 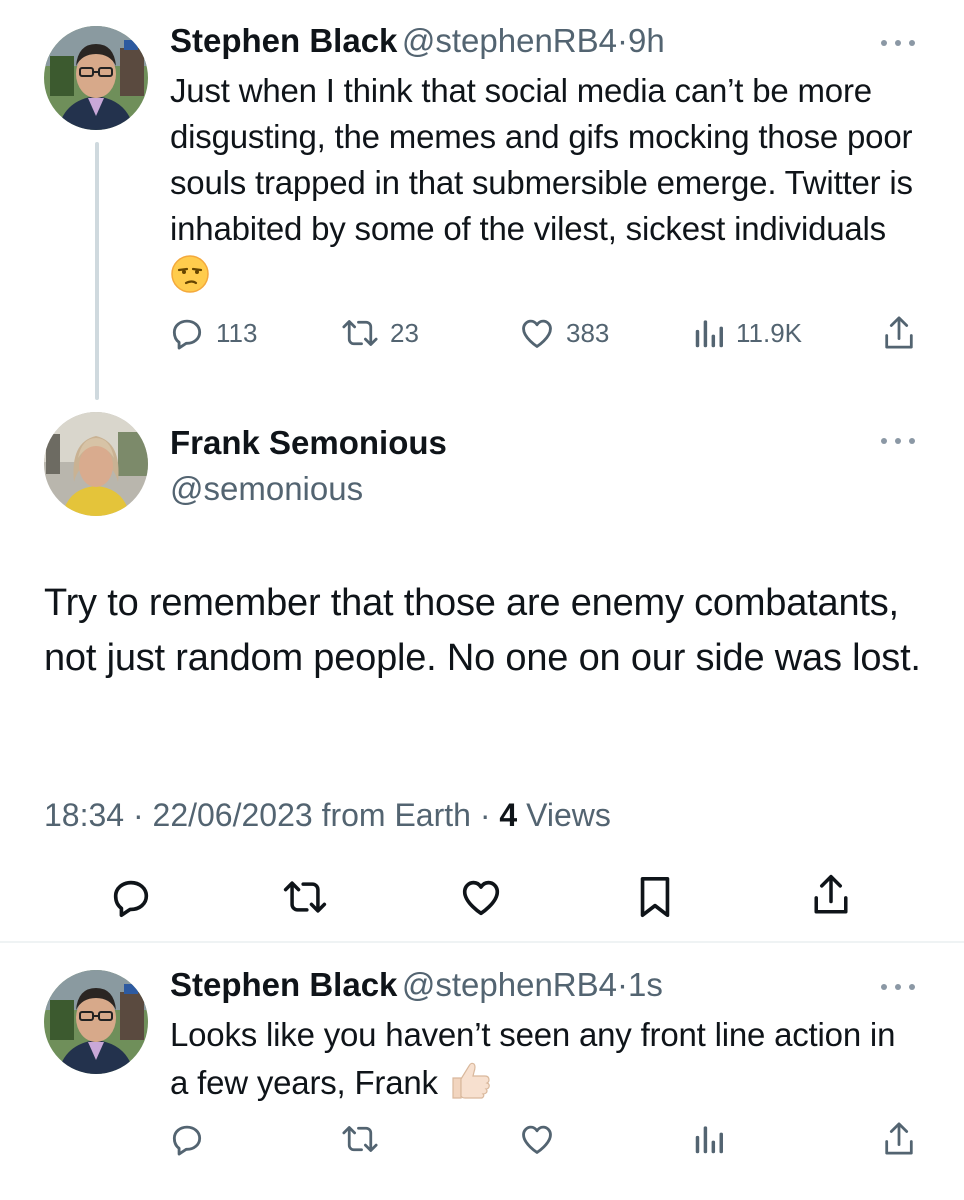 I want to click on tweet2-share-button, so click(x=831, y=896).